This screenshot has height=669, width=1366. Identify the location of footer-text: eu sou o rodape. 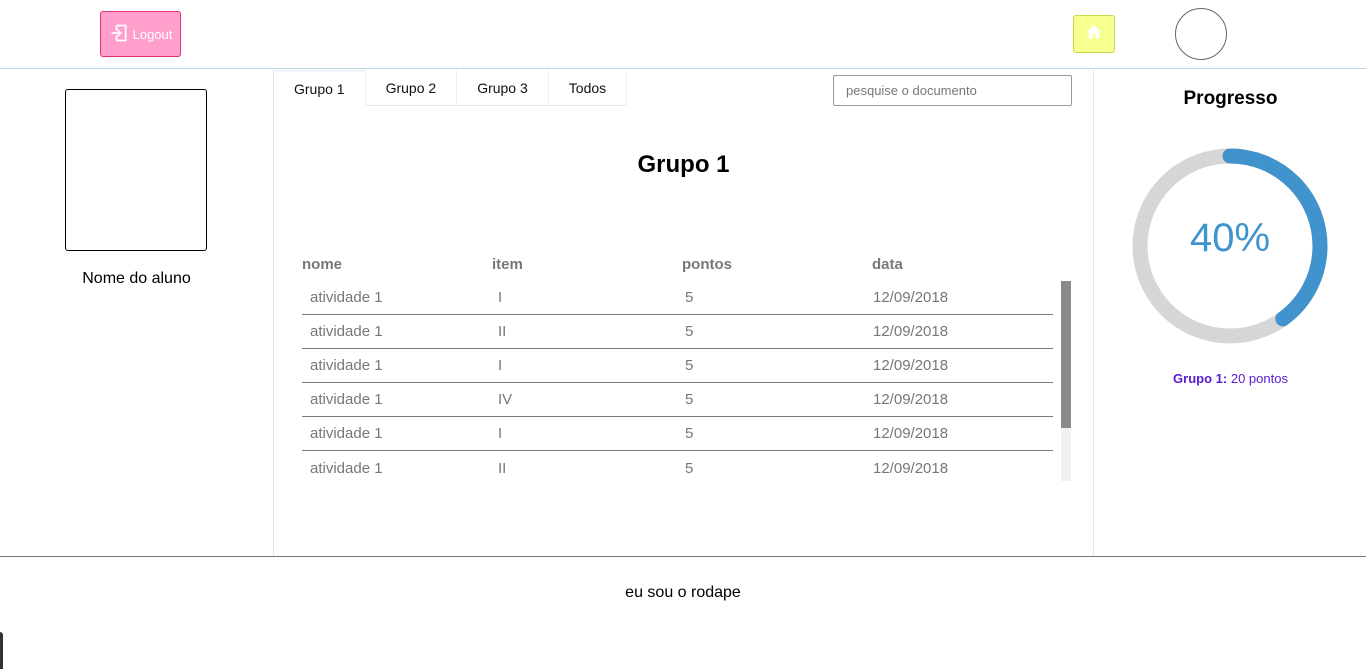
(683, 592).